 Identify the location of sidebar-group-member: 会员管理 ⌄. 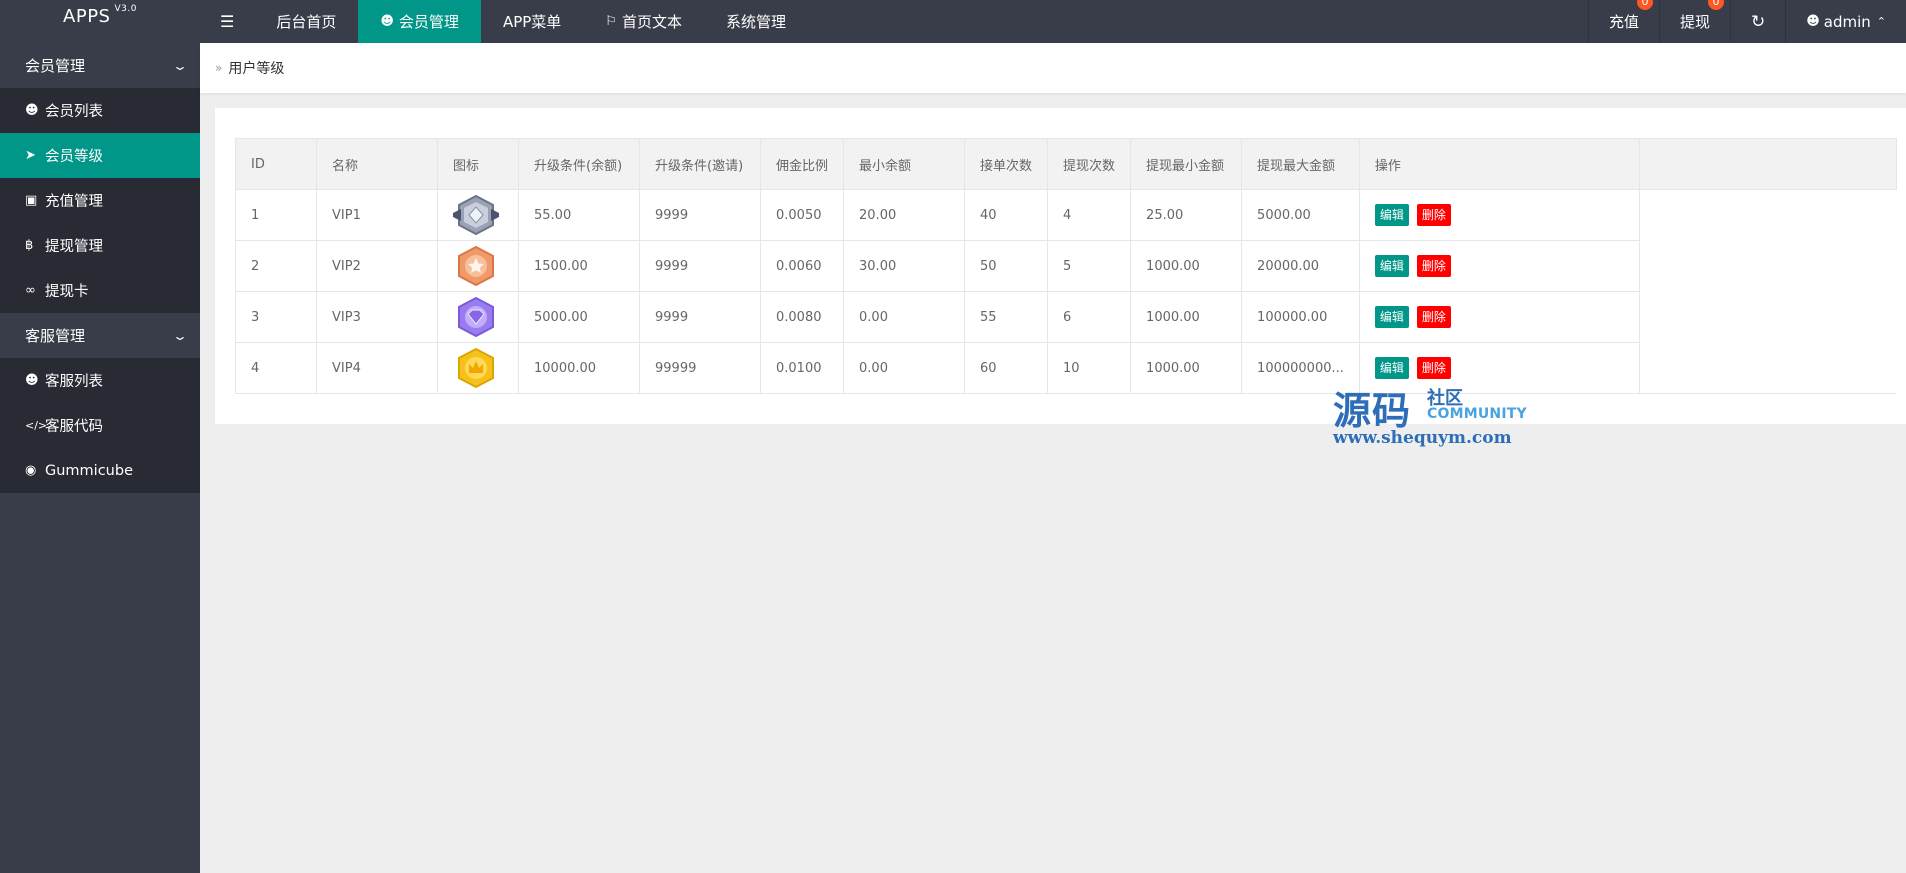
(100, 65).